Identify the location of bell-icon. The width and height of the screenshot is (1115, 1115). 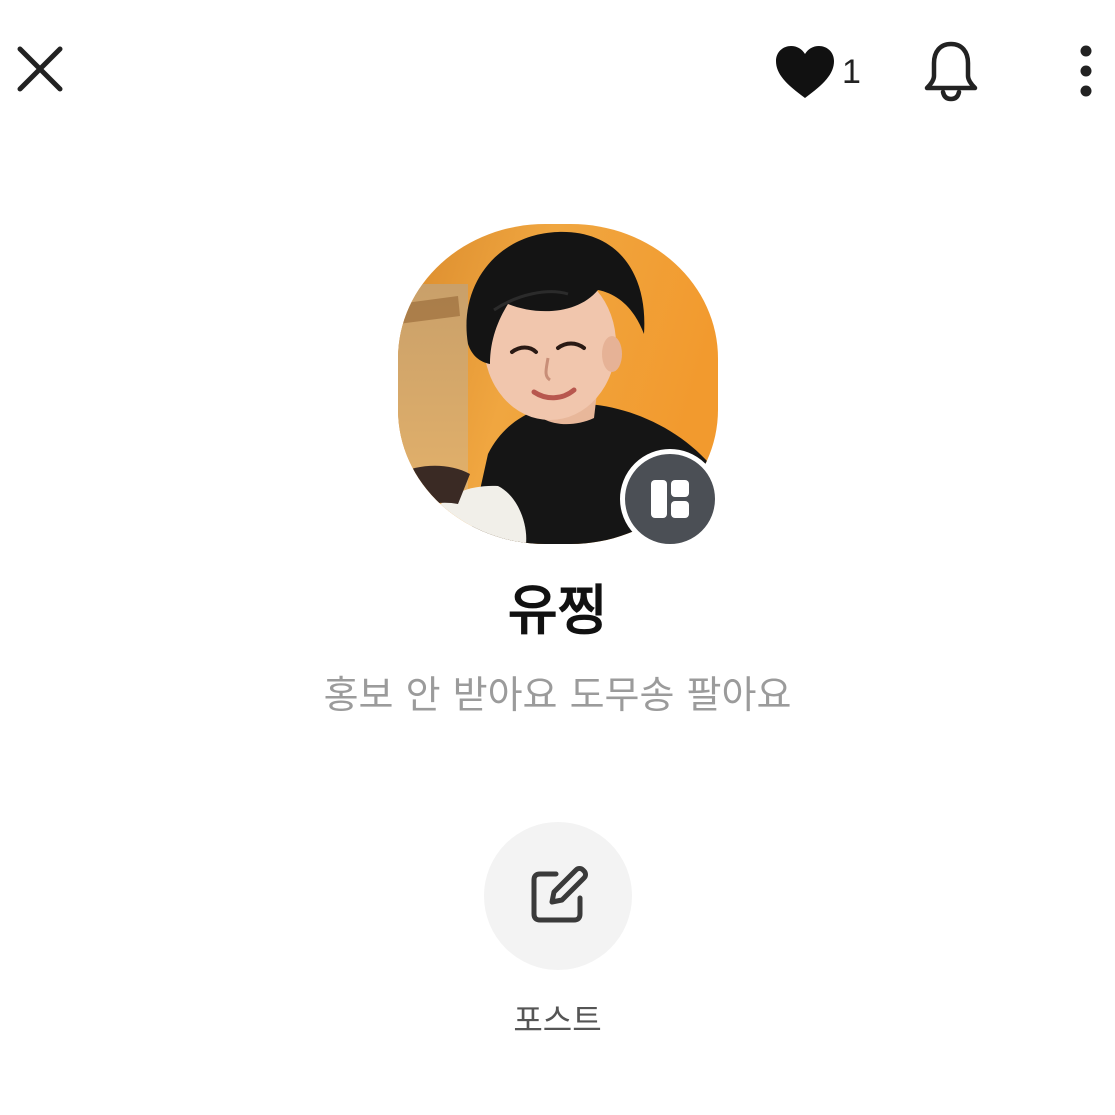
(951, 71).